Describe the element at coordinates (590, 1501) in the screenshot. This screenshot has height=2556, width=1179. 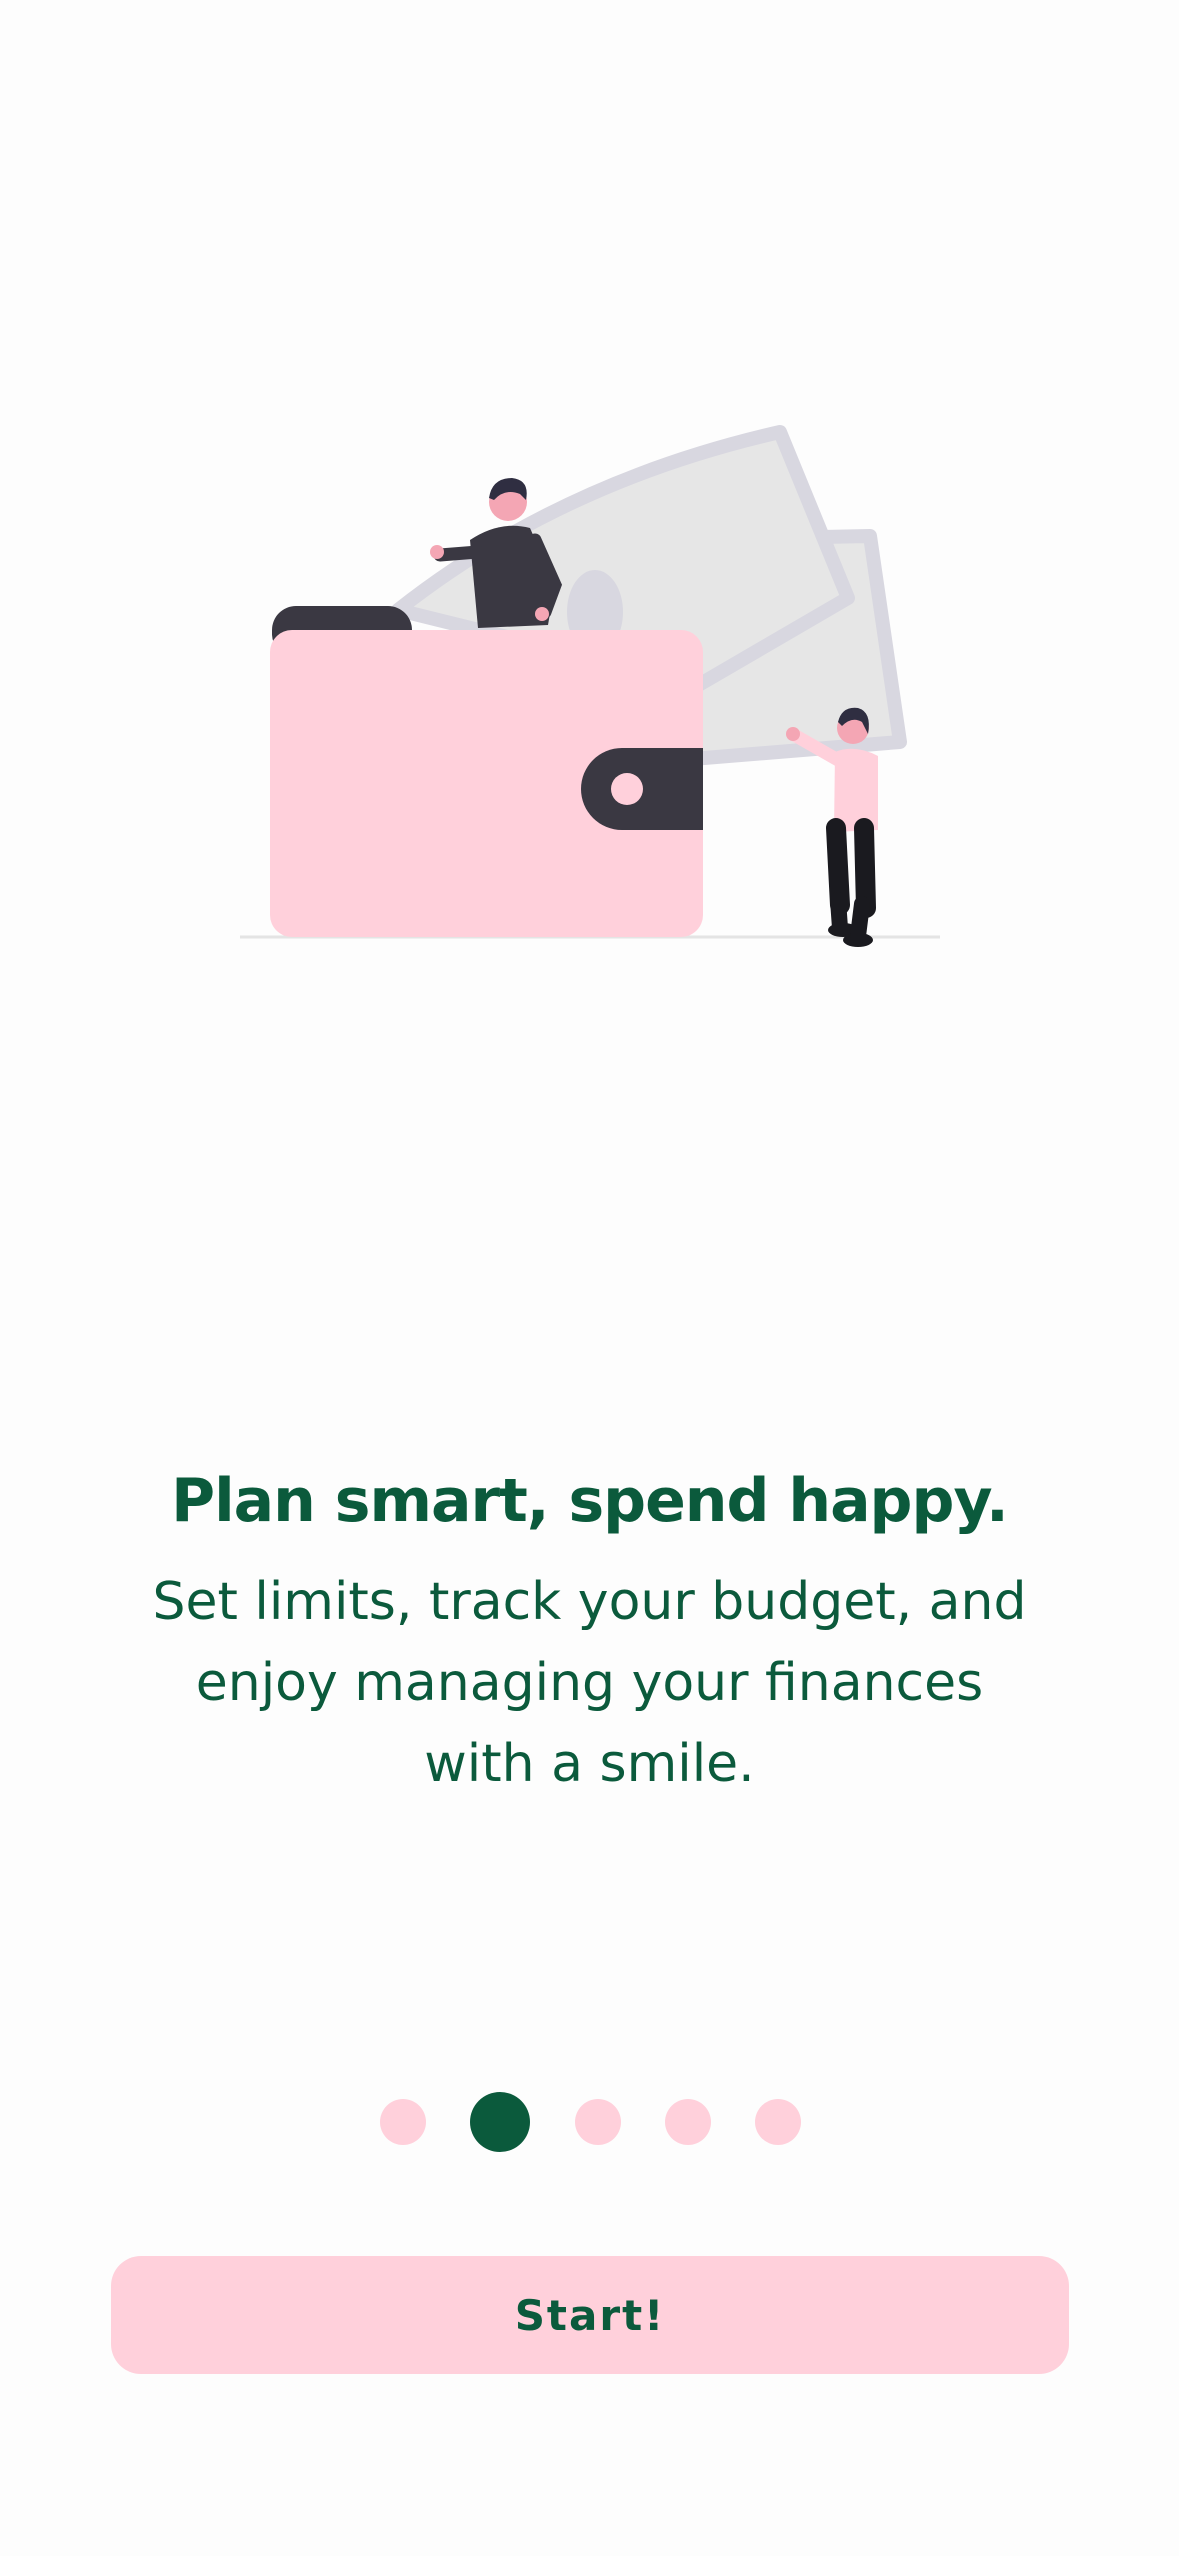
I see `onboarding-headline: Plan smart, spend happy.` at that location.